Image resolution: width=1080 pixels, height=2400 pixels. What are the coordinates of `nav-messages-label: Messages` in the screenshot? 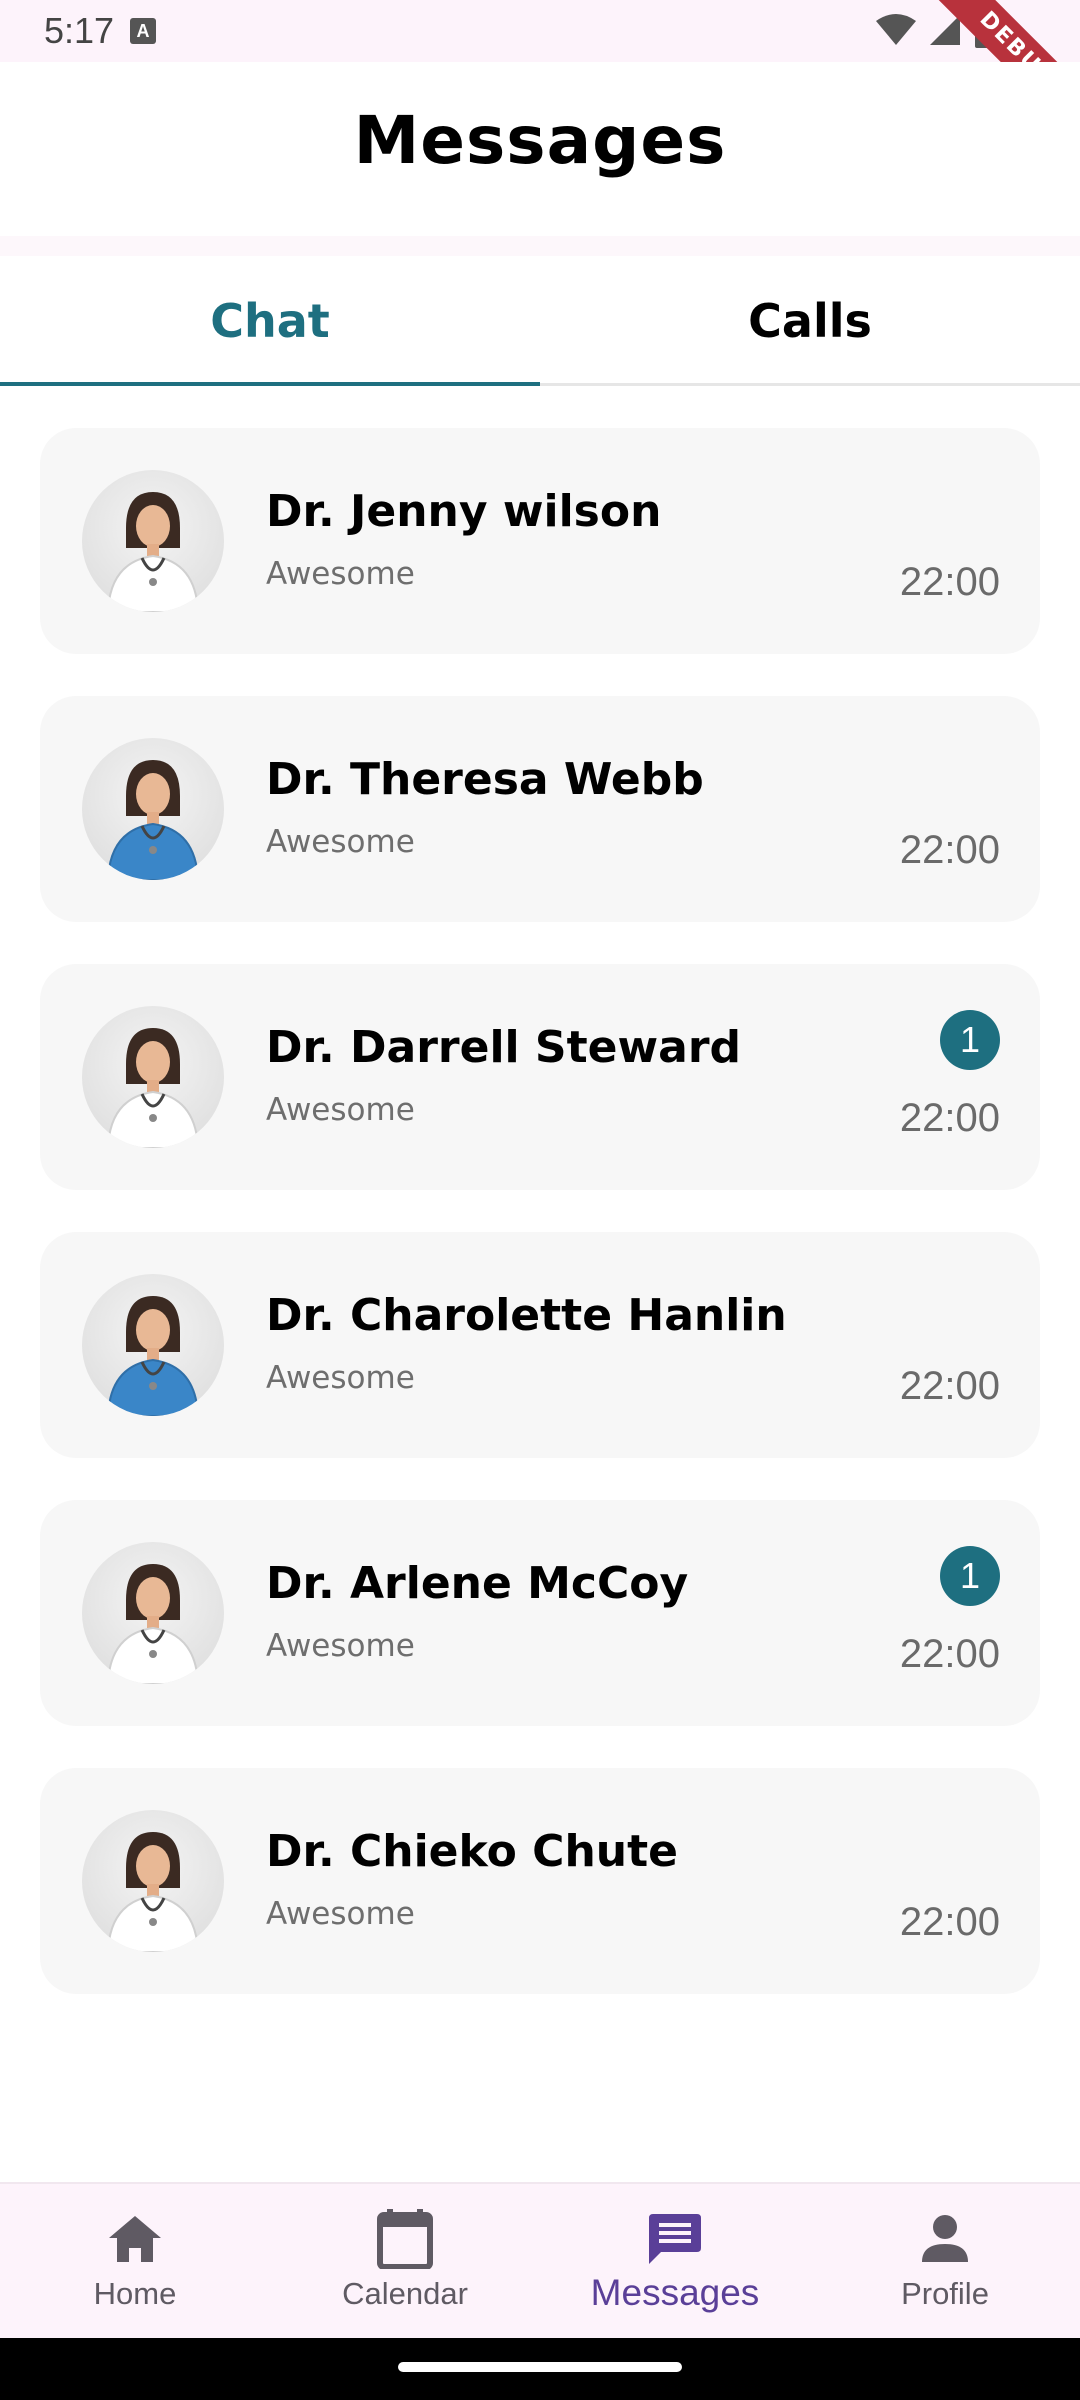 It's located at (675, 2292).